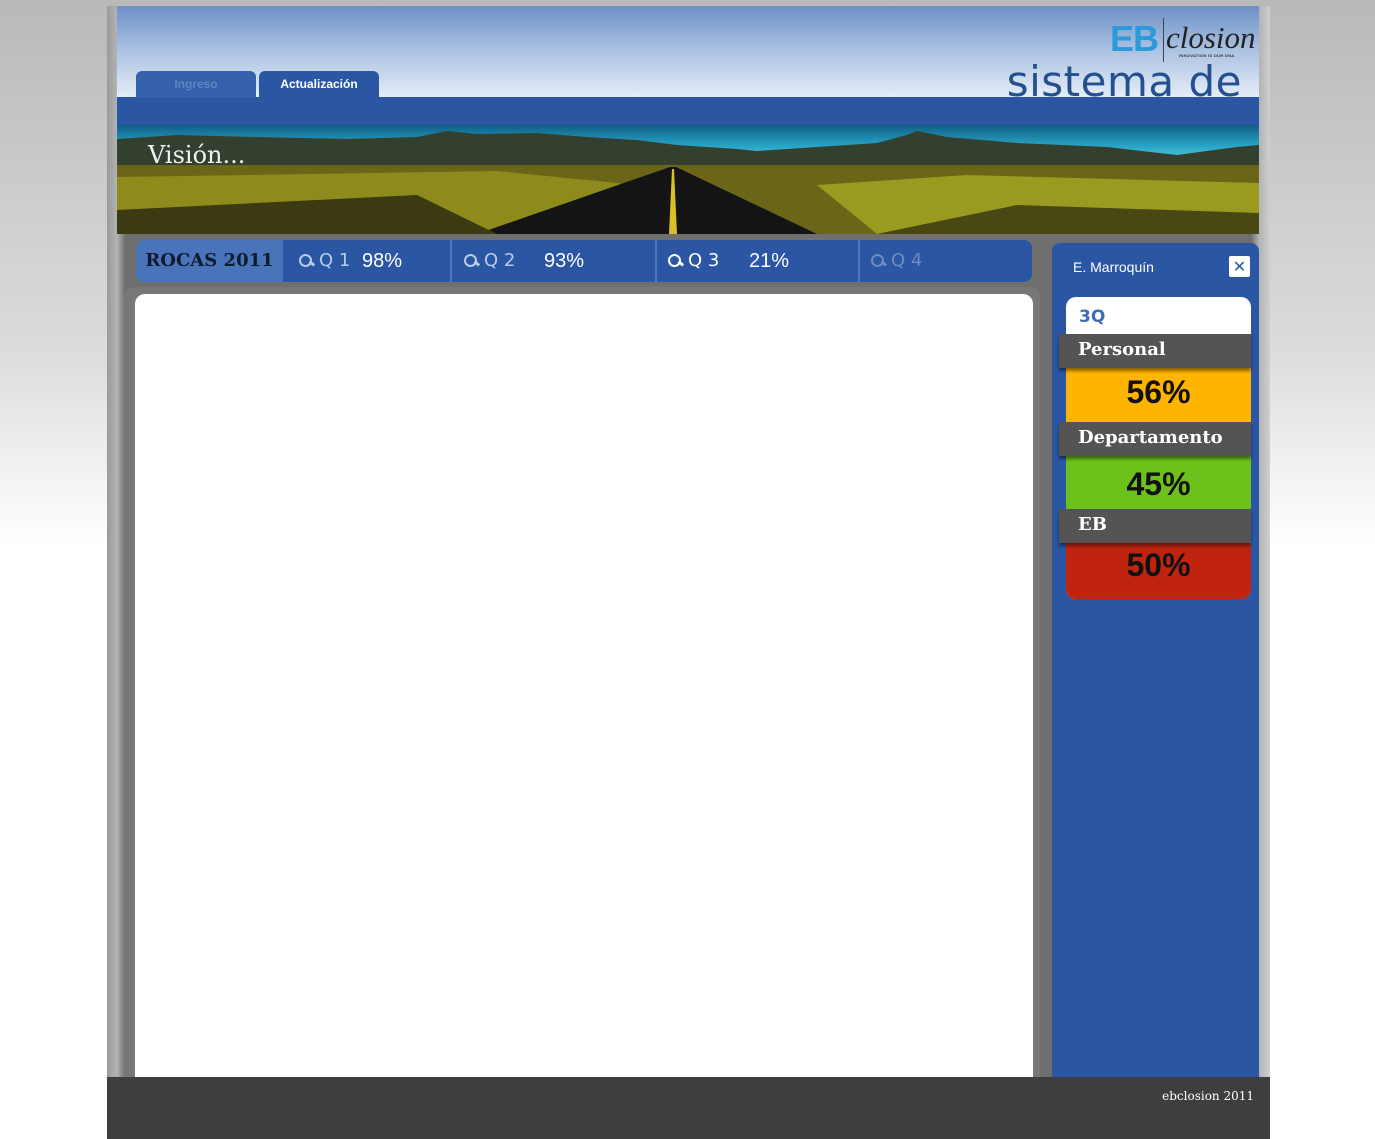 This screenshot has width=1375, height=1139. I want to click on app-title: sistema de rocas, so click(1124, 77).